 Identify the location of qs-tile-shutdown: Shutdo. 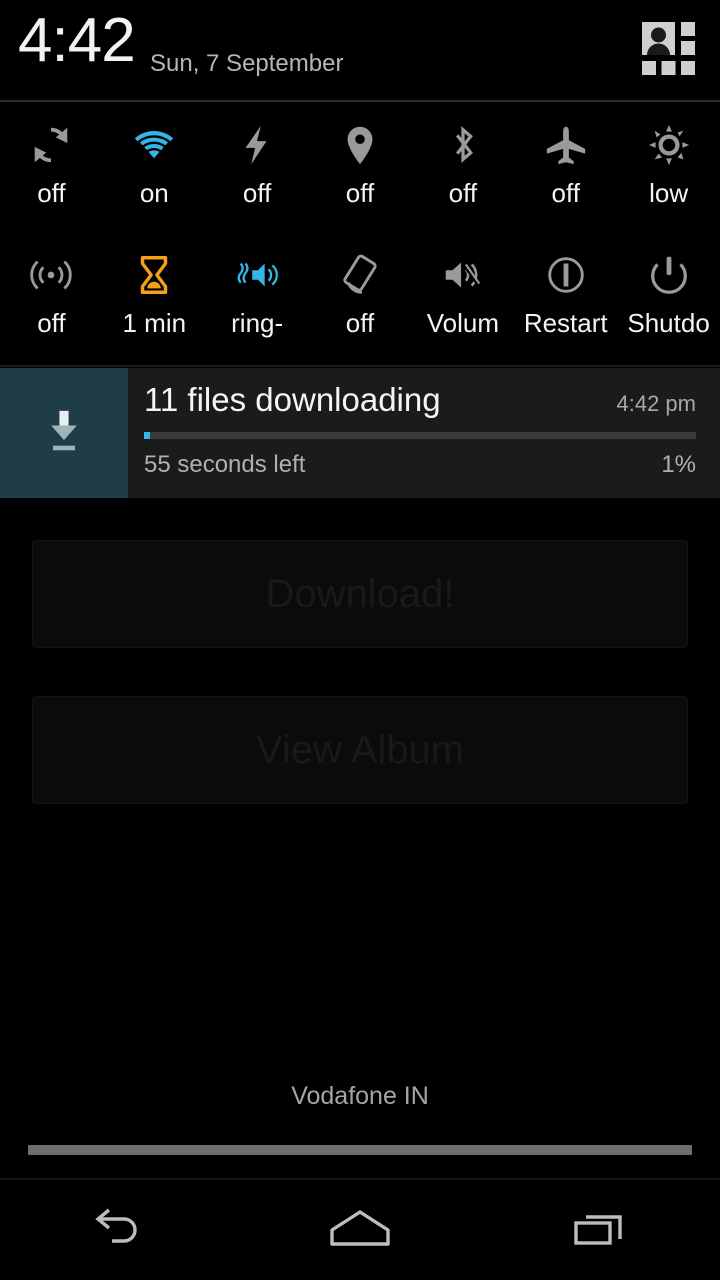
(668, 297).